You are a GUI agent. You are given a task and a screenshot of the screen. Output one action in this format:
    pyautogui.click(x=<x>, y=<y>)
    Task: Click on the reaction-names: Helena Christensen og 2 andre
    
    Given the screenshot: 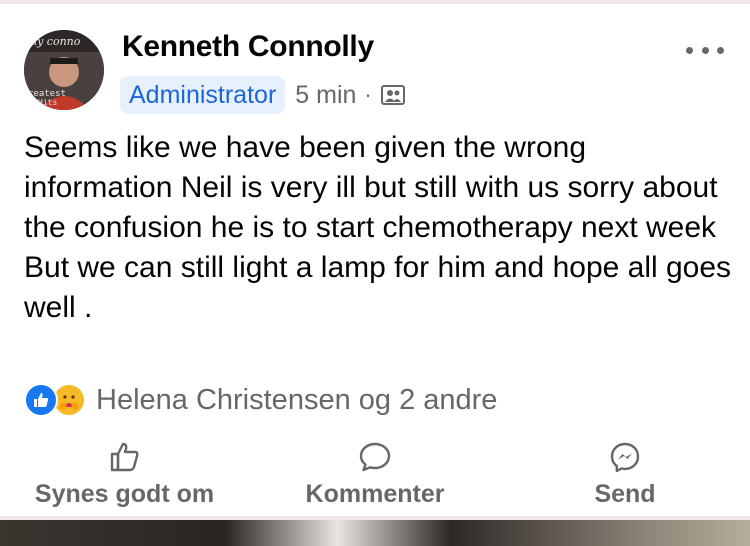 What is the action you would take?
    pyautogui.click(x=296, y=400)
    